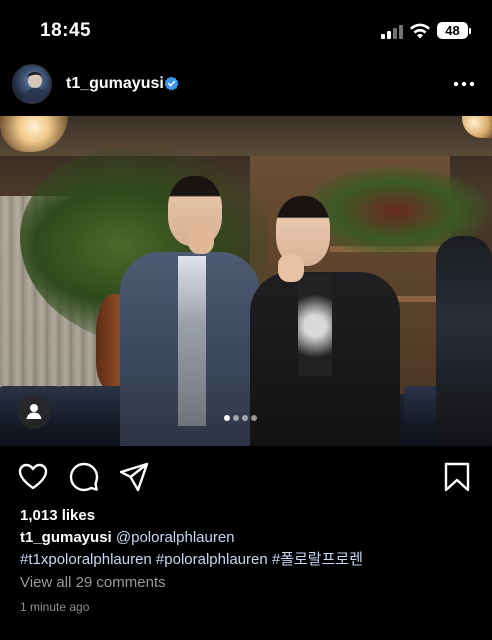  Describe the element at coordinates (464, 84) in the screenshot. I see `more-options-icon` at that location.